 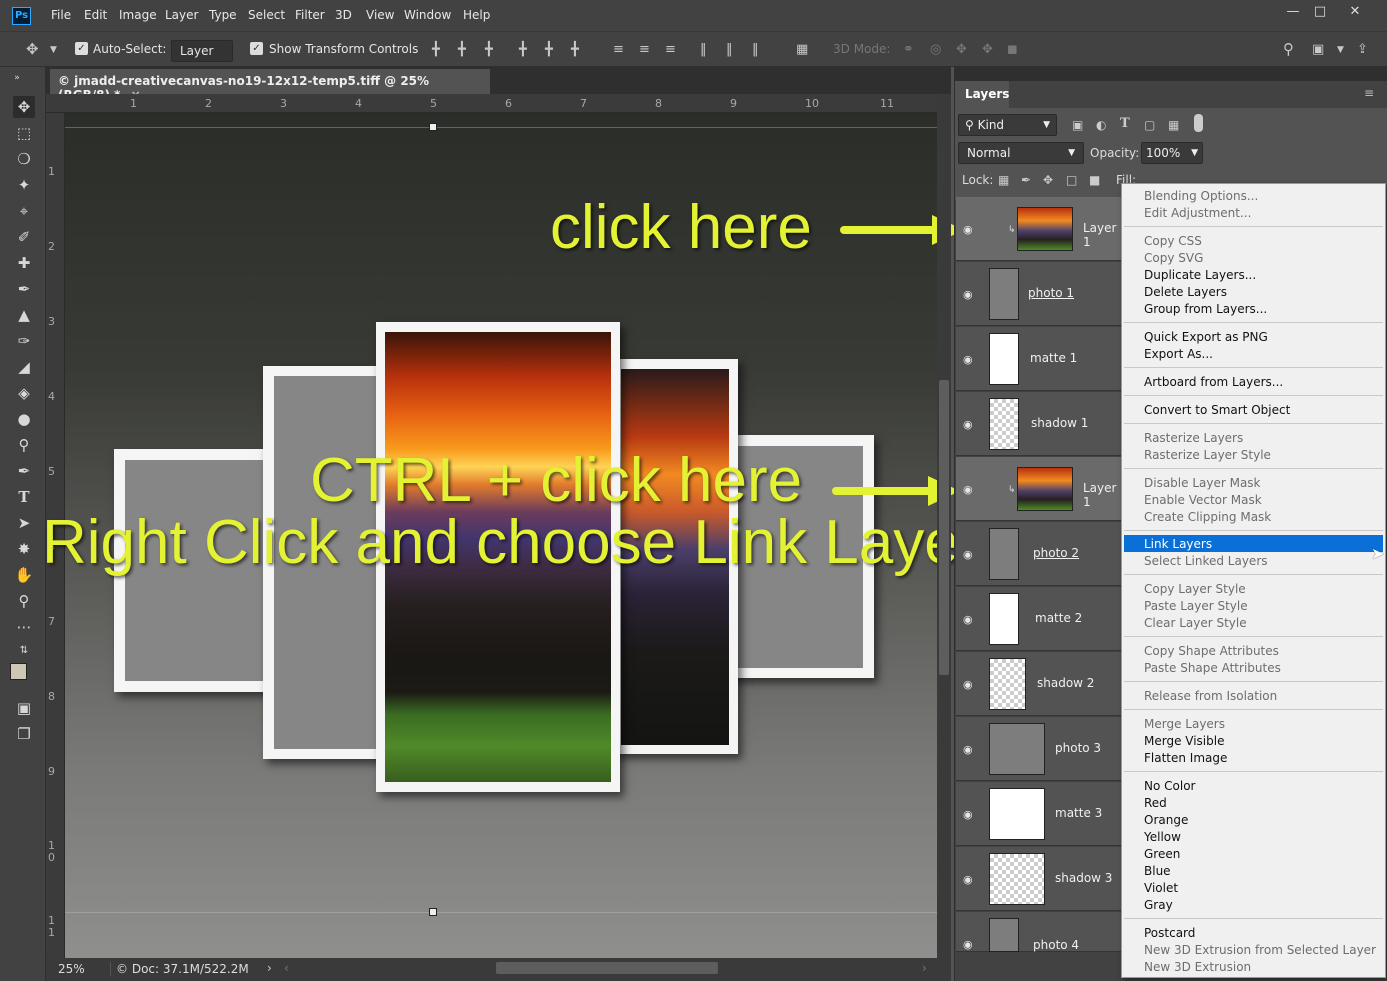 What do you see at coordinates (1217, 410) in the screenshot?
I see `menu-convert-smart-object: Convert to Smart Object` at bounding box center [1217, 410].